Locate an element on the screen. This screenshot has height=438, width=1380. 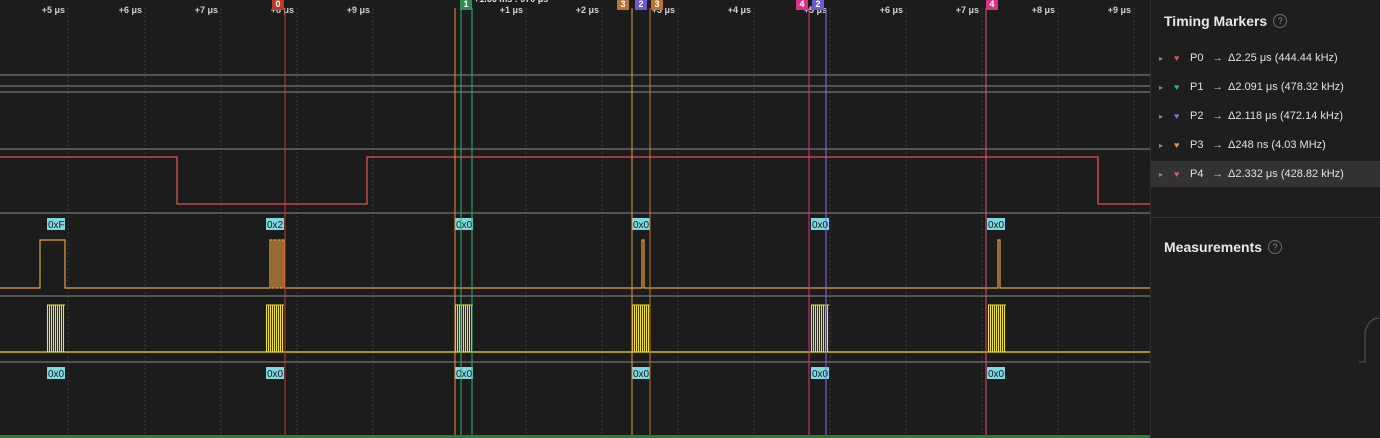
measurements-header: Measurements ? is located at coordinates (1223, 247).